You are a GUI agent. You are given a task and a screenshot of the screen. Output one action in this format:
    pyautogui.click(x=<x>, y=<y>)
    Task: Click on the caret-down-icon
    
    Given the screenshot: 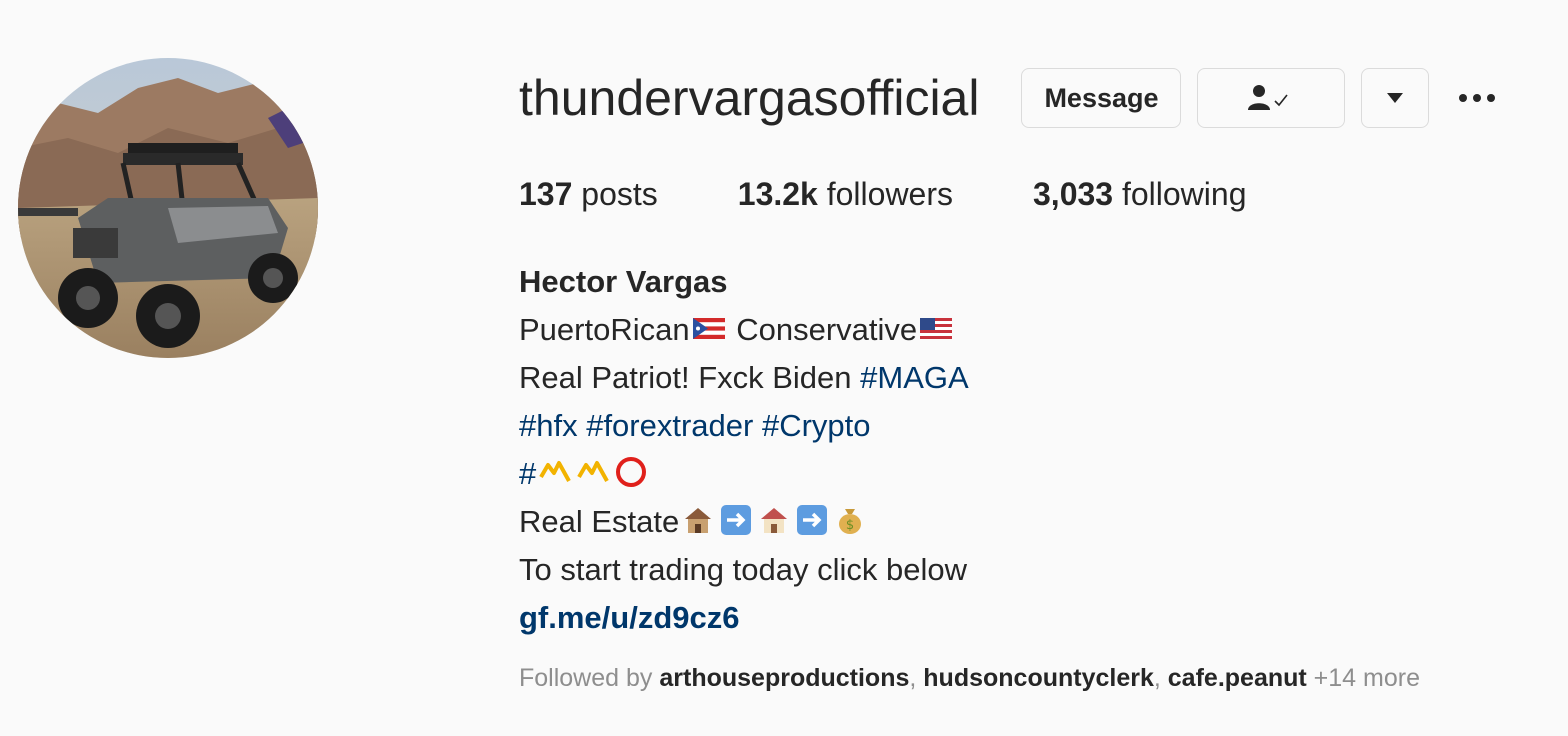 What is the action you would take?
    pyautogui.click(x=1395, y=98)
    